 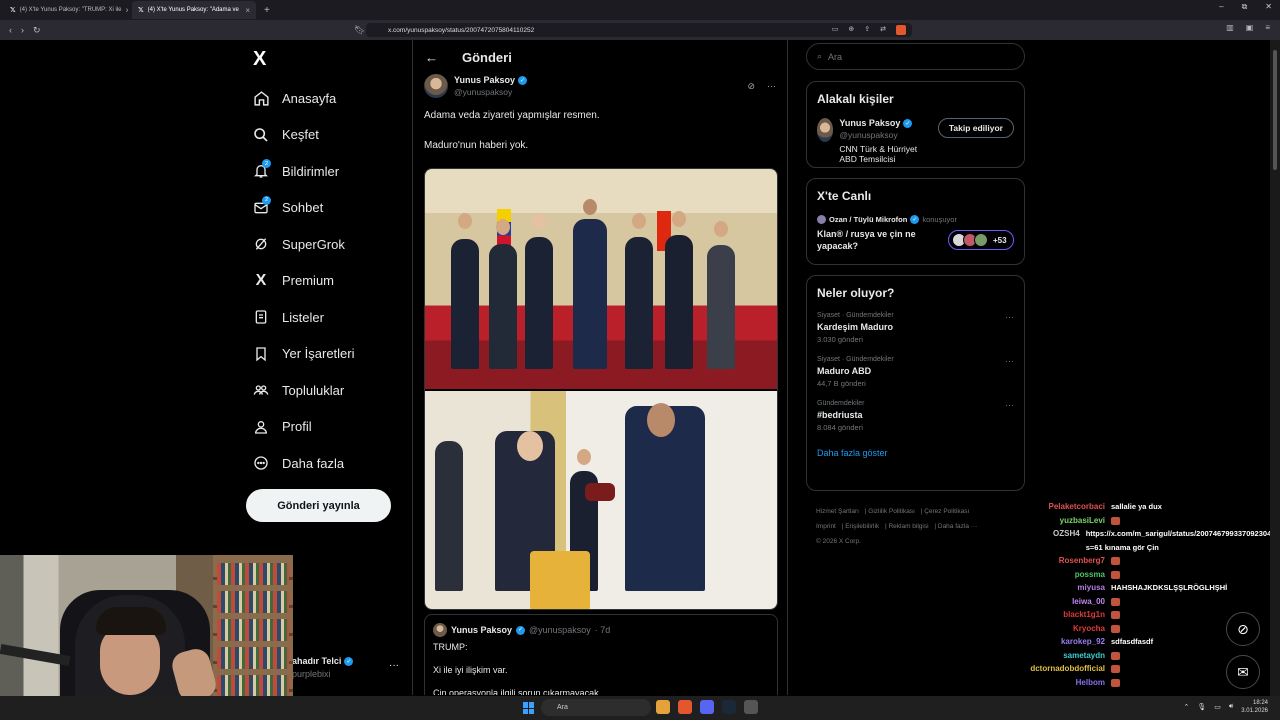 I want to click on account-switcher: ahadır Telci ✓ purplebixi, so click(x=323, y=667).